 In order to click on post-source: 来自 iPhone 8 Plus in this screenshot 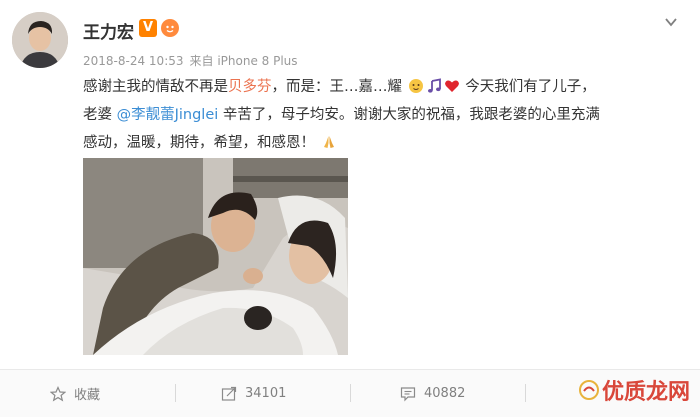, I will do `click(243, 61)`.